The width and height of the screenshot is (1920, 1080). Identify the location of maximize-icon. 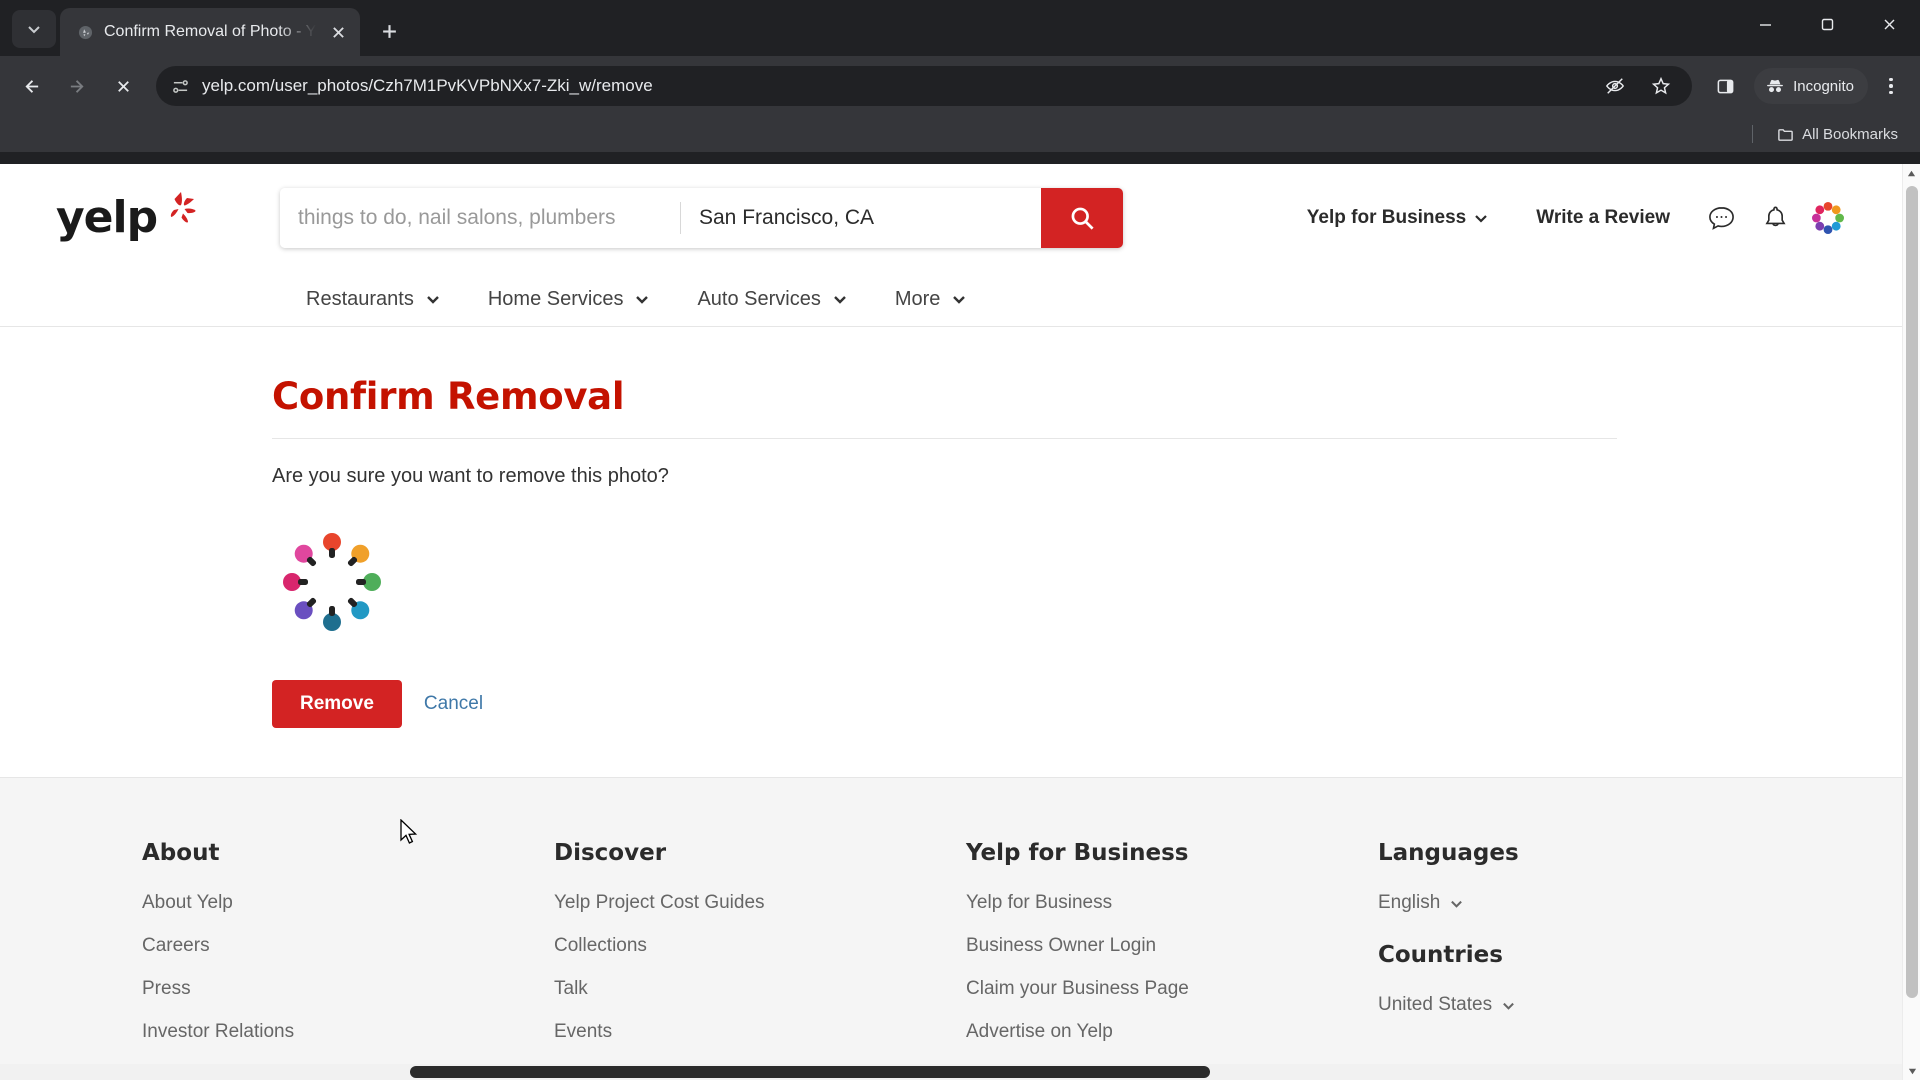
(1827, 24).